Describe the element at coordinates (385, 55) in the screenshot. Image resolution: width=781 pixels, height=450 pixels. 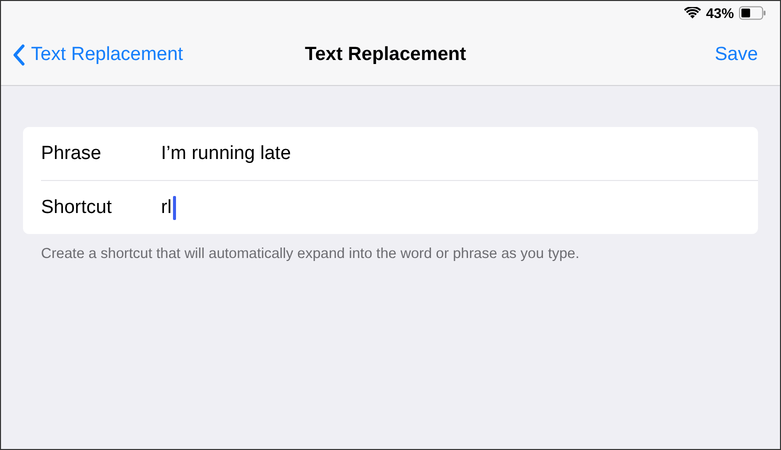
I see `nav-title: Text Replacement` at that location.